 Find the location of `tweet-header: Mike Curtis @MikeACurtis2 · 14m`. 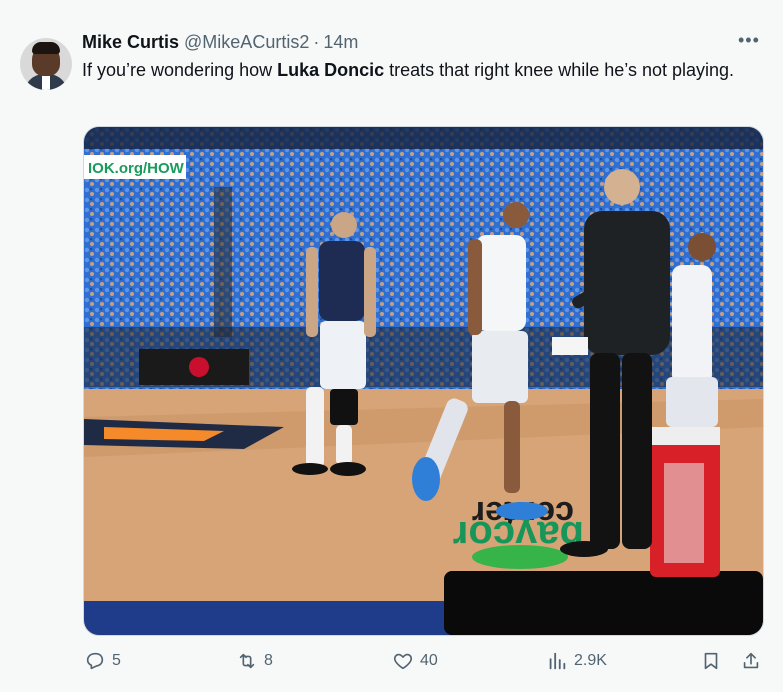

tweet-header: Mike Curtis @MikeACurtis2 · 14m is located at coordinates (220, 42).